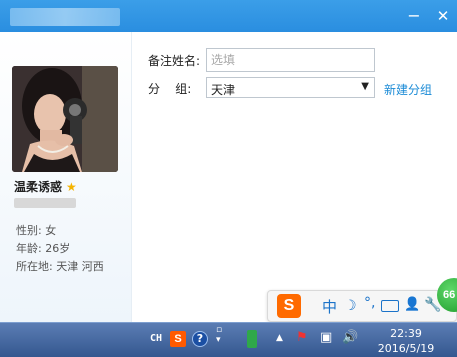 The image size is (457, 357). What do you see at coordinates (200, 339) in the screenshot?
I see `help-icon: ?` at bounding box center [200, 339].